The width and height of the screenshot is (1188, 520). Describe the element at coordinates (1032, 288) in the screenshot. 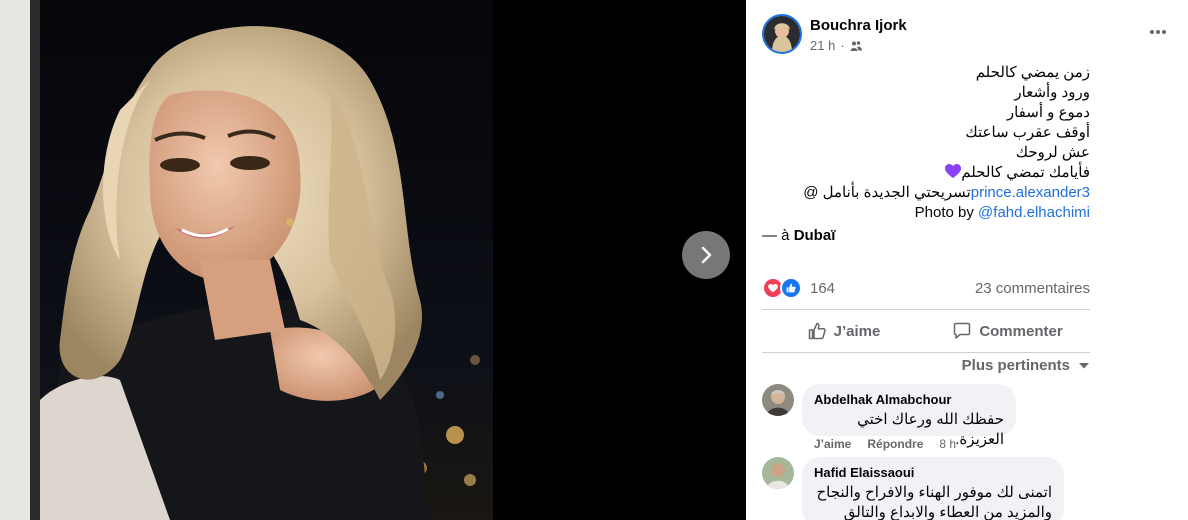

I see `comment-count: 23 commentaires` at that location.